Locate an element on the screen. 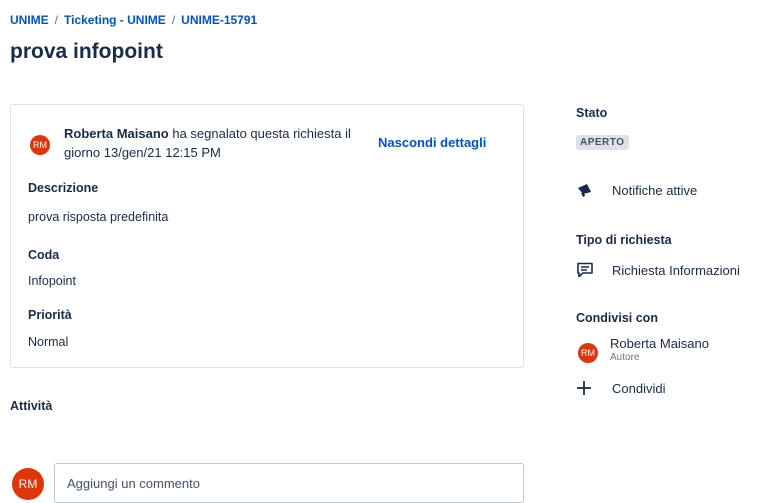  plus-icon is located at coordinates (587, 388).